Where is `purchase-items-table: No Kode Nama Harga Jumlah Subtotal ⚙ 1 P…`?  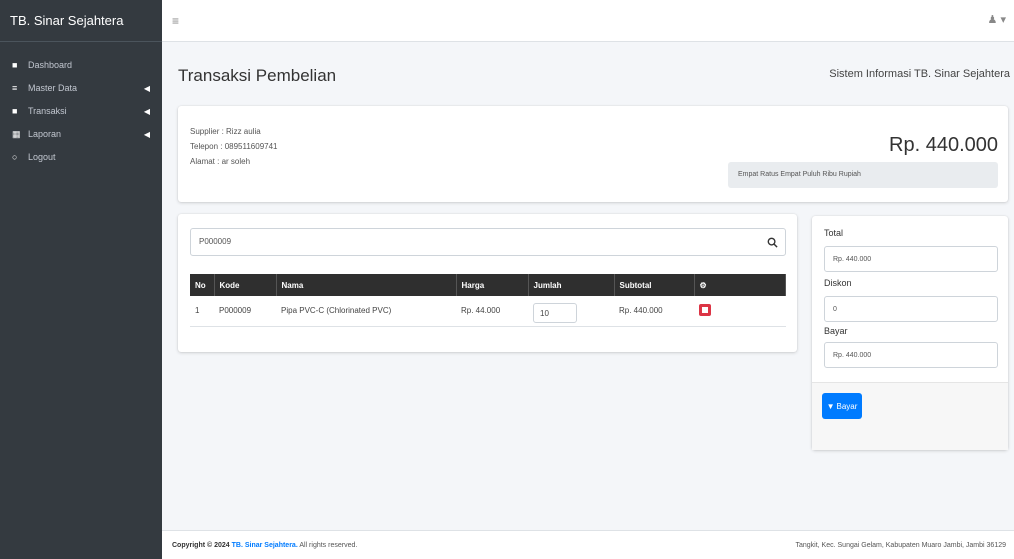 purchase-items-table: No Kode Nama Harga Jumlah Subtotal ⚙ 1 P… is located at coordinates (488, 300).